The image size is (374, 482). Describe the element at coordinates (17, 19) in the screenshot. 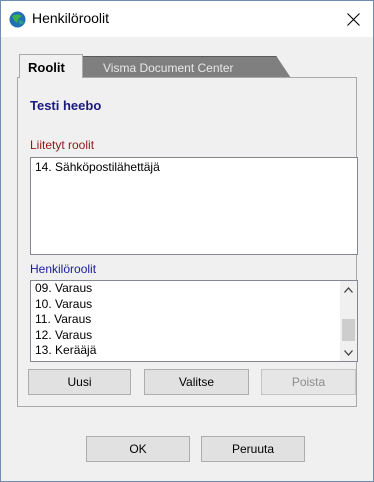

I see `app-globe-icon` at that location.